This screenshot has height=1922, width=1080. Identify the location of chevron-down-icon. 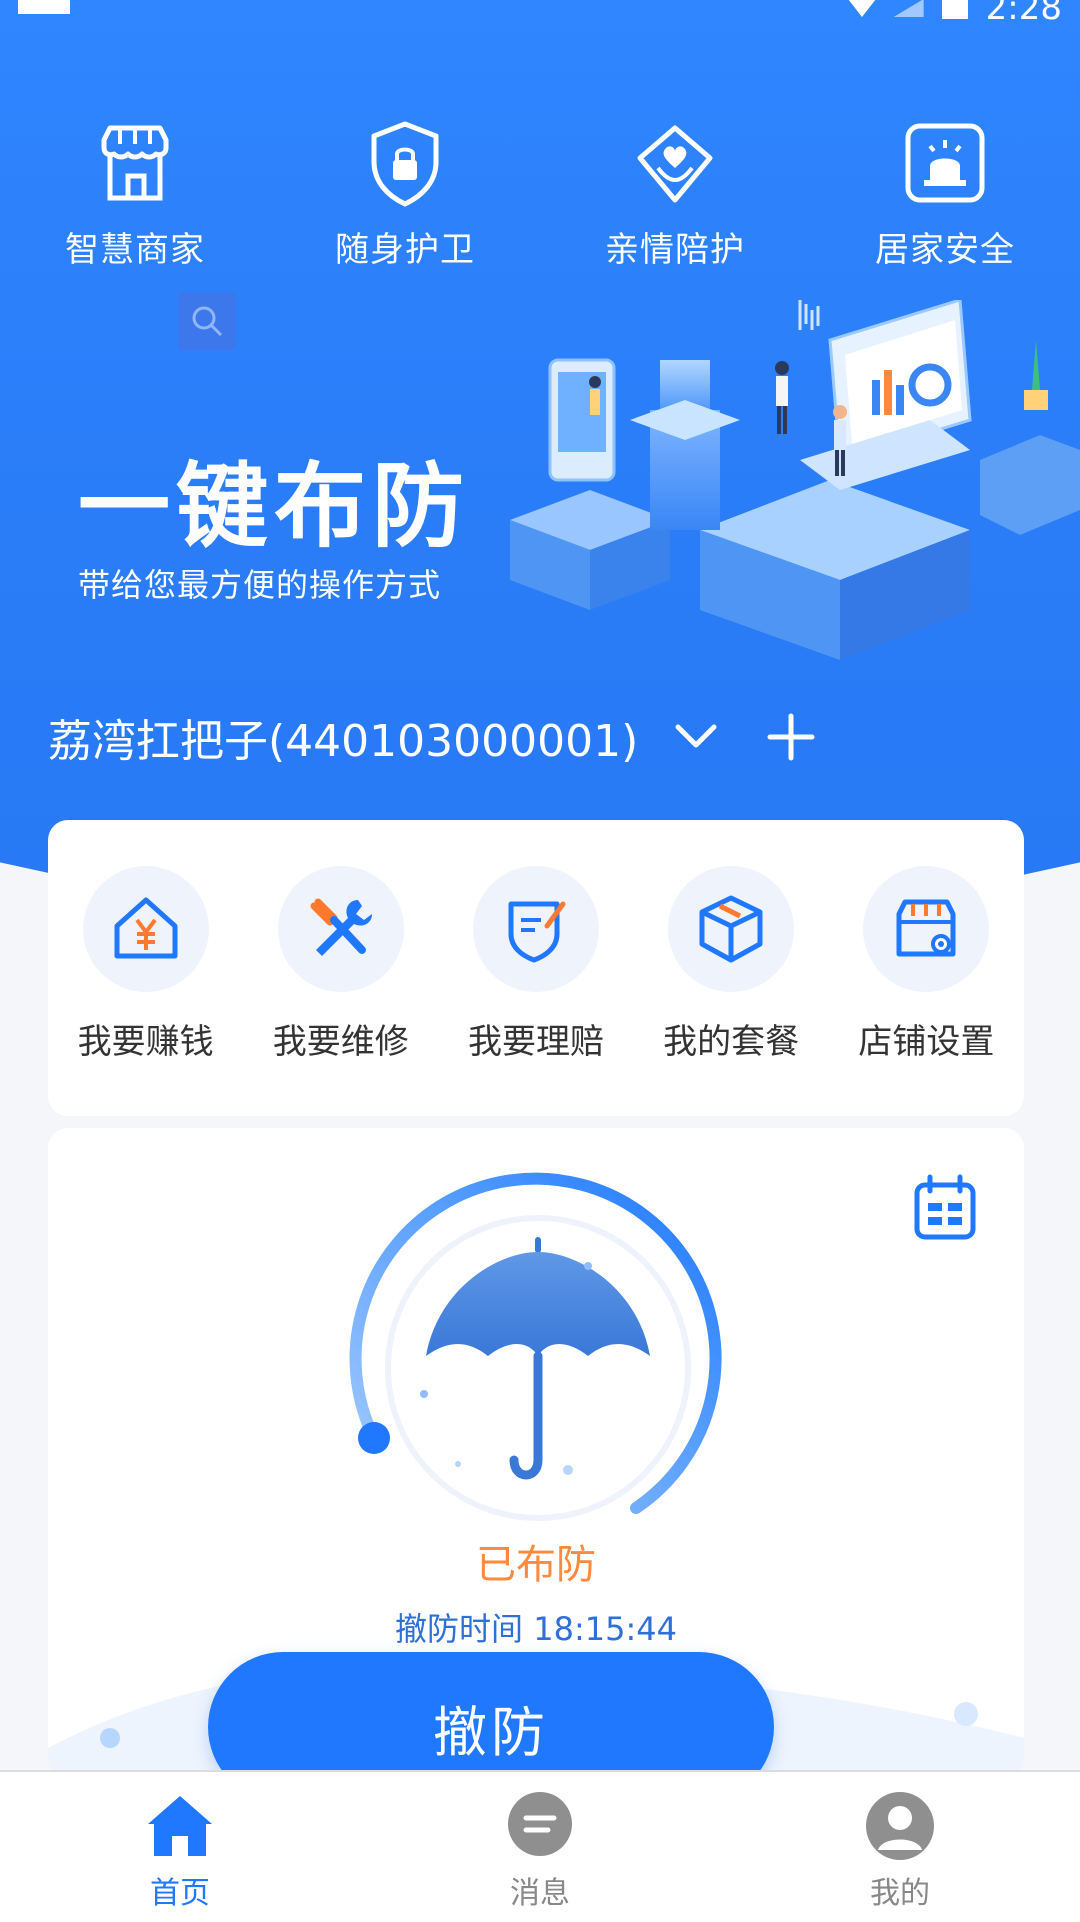
(696, 737).